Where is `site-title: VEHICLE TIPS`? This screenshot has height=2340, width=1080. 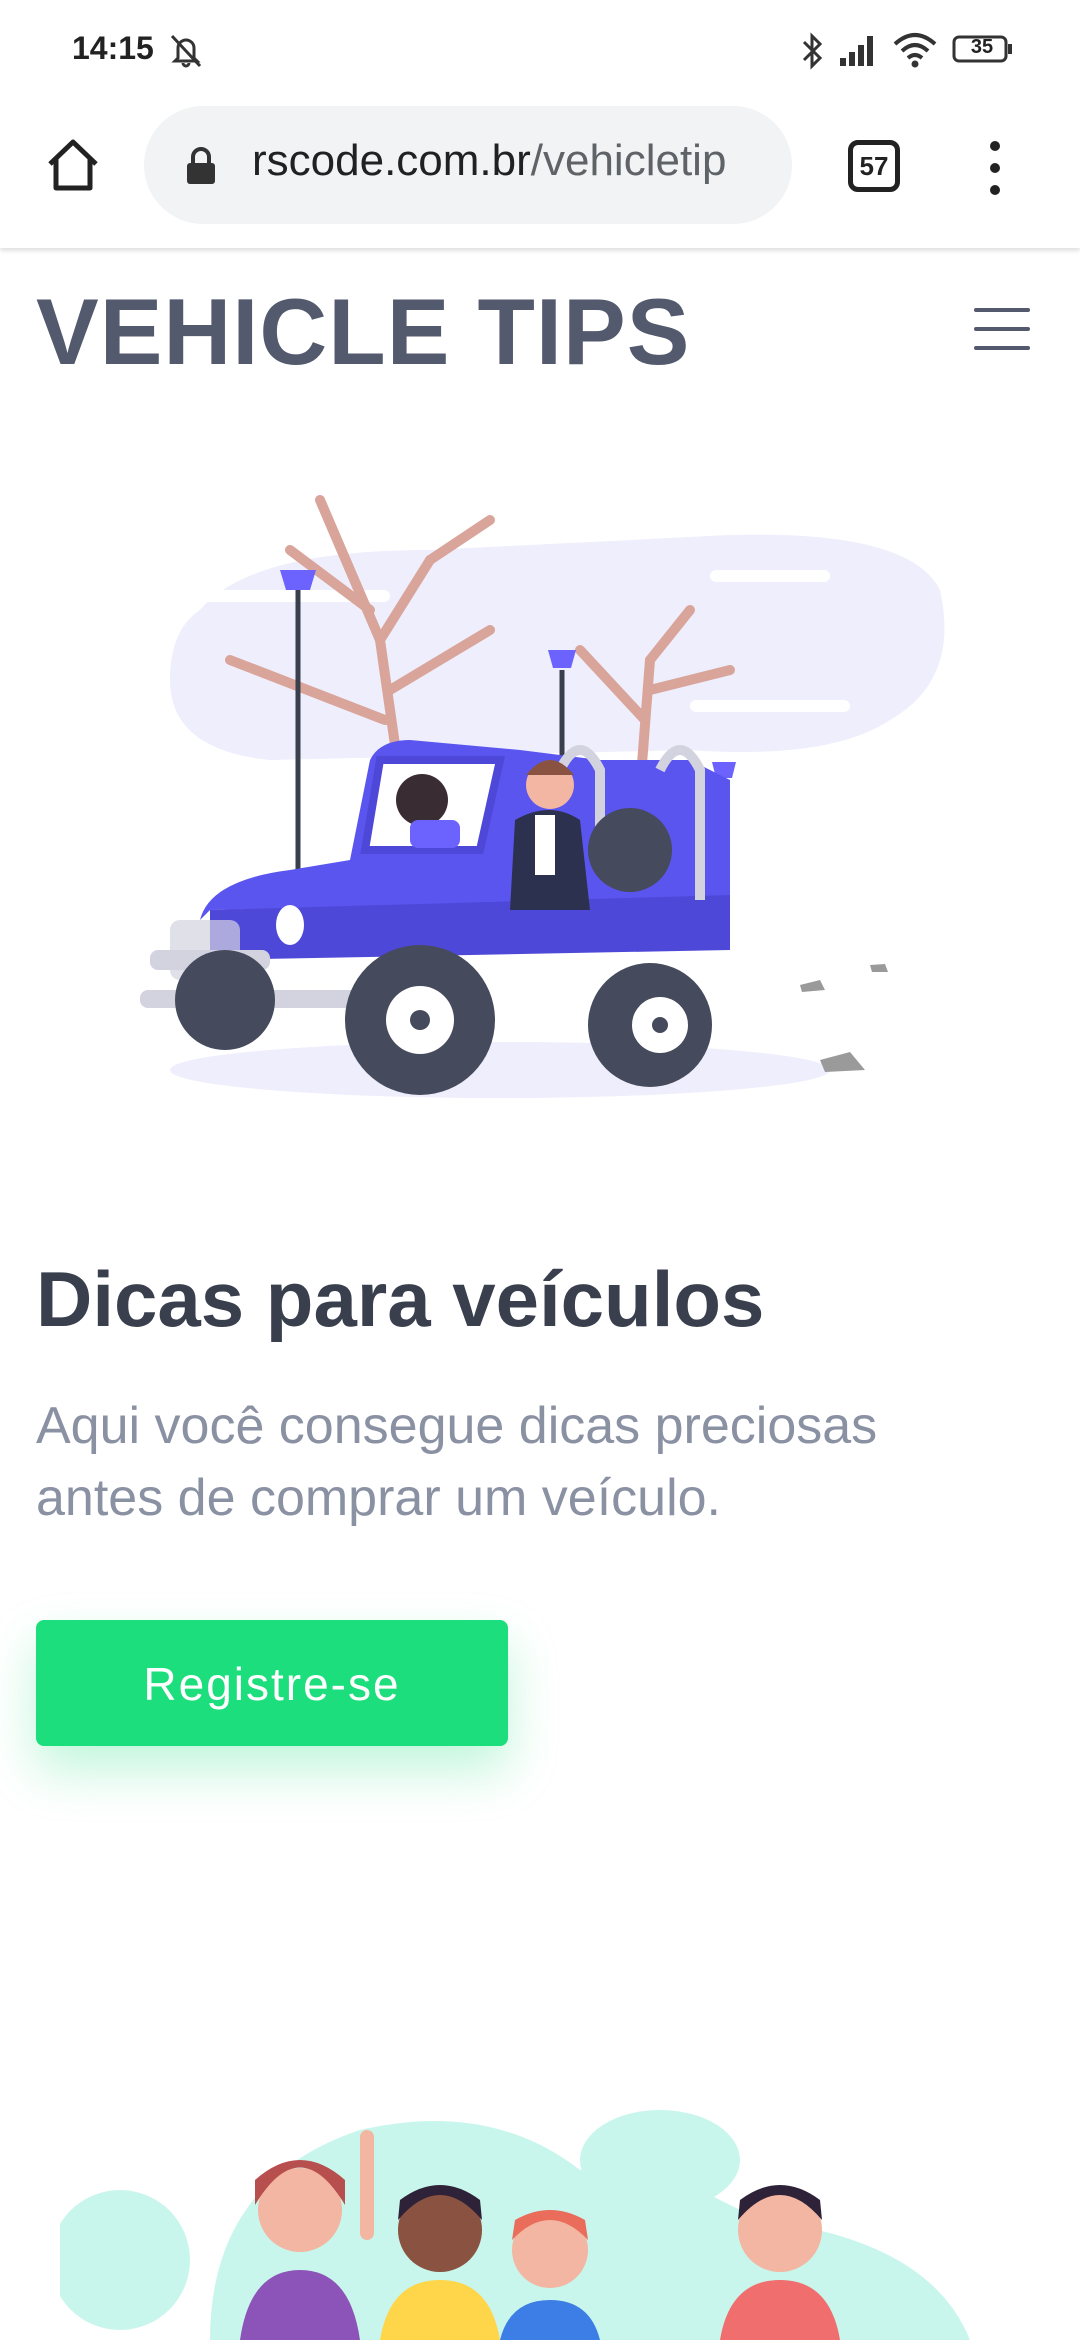 site-title: VEHICLE TIPS is located at coordinates (363, 332).